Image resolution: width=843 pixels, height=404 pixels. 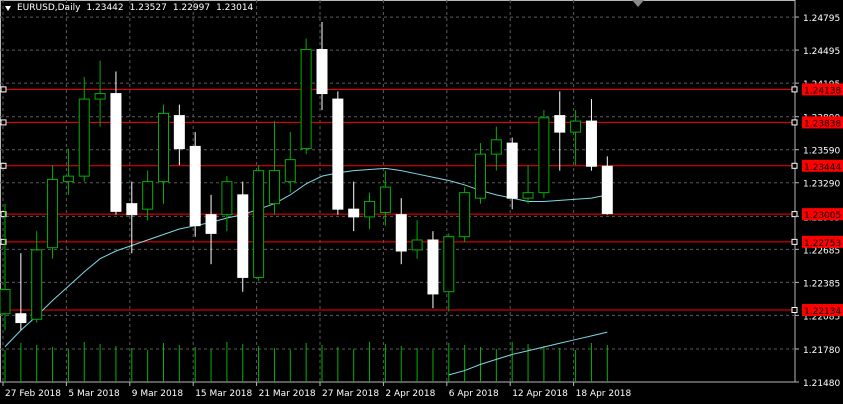 I want to click on symbol-name: EURUSD,Daily, so click(x=49, y=8).